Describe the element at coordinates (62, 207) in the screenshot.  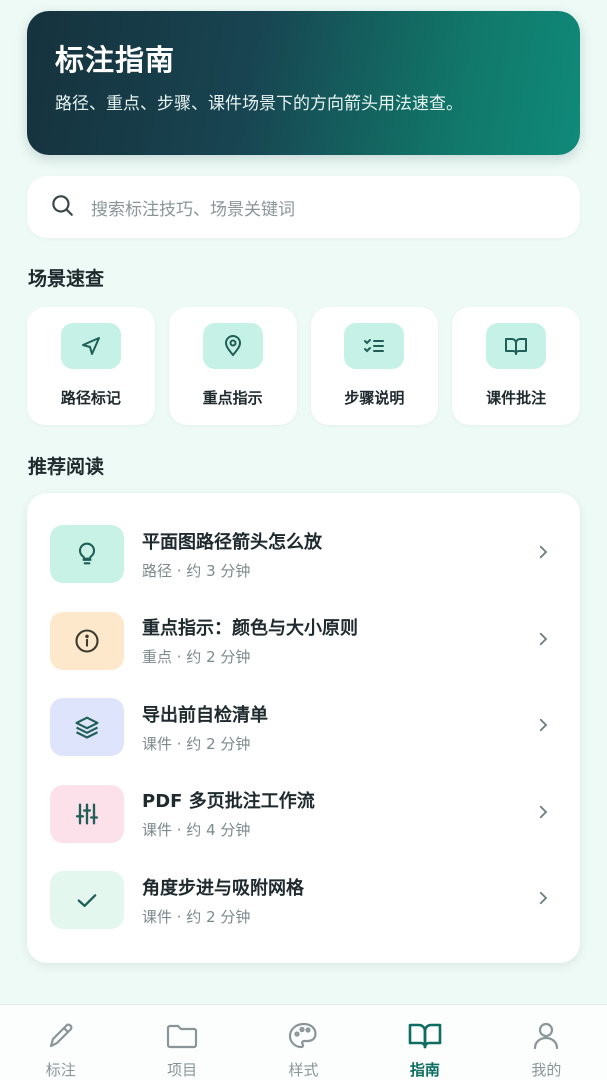
I see `search-icon` at that location.